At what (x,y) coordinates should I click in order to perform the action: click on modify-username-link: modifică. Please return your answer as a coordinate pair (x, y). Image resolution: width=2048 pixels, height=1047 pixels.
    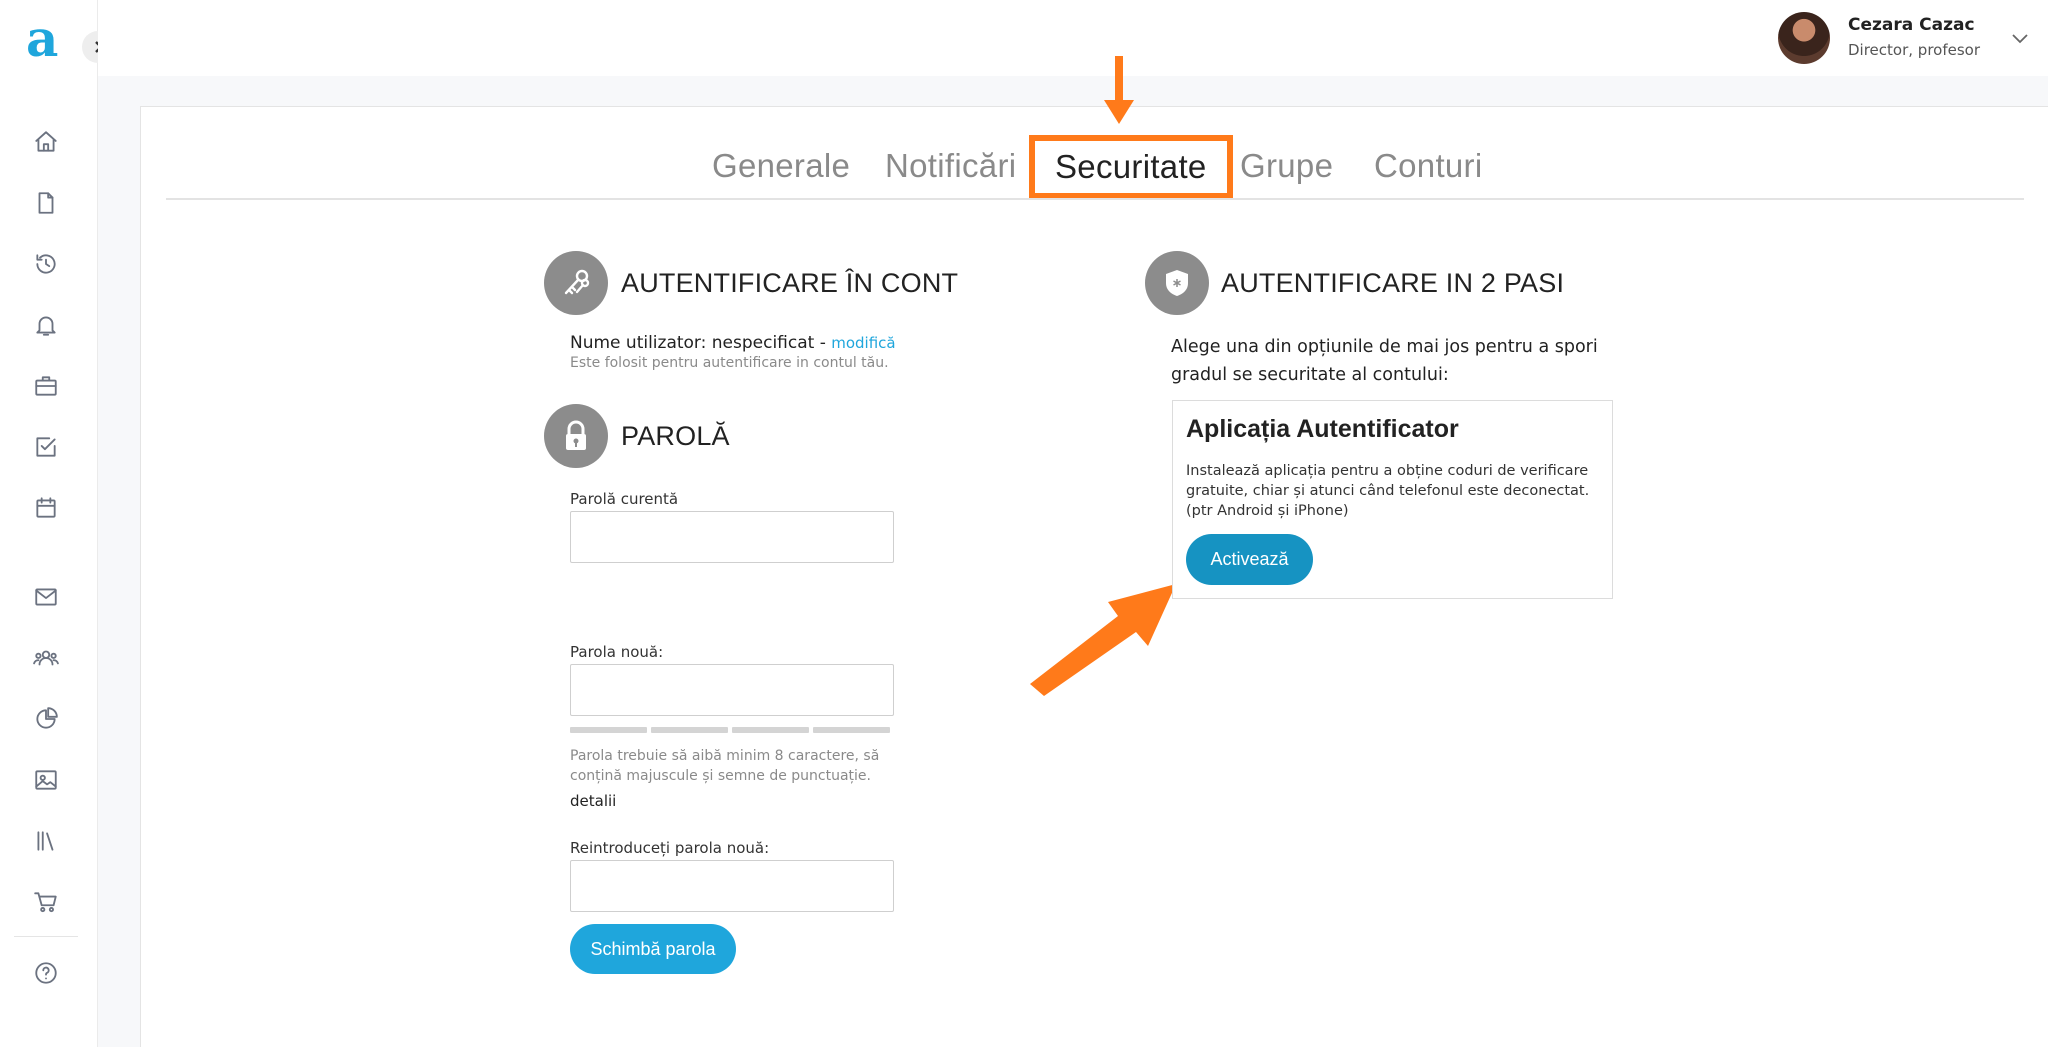
    Looking at the image, I should click on (863, 343).